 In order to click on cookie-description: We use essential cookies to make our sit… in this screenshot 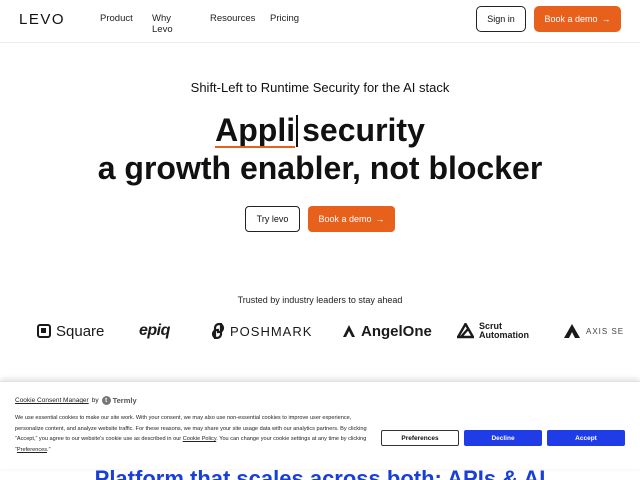, I will do `click(195, 434)`.